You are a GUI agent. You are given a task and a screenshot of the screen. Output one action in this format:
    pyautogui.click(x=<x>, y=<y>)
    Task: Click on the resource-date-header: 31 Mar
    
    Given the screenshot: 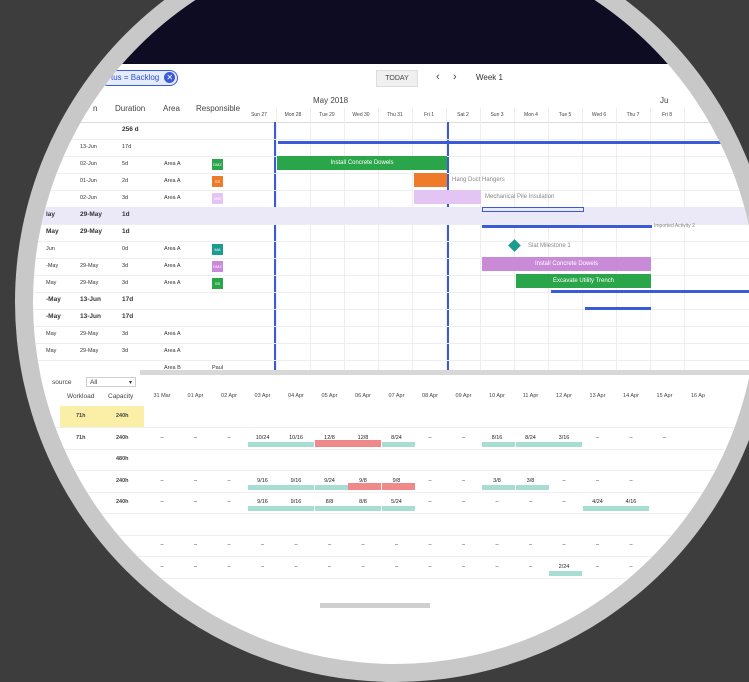 What is the action you would take?
    pyautogui.click(x=162, y=396)
    